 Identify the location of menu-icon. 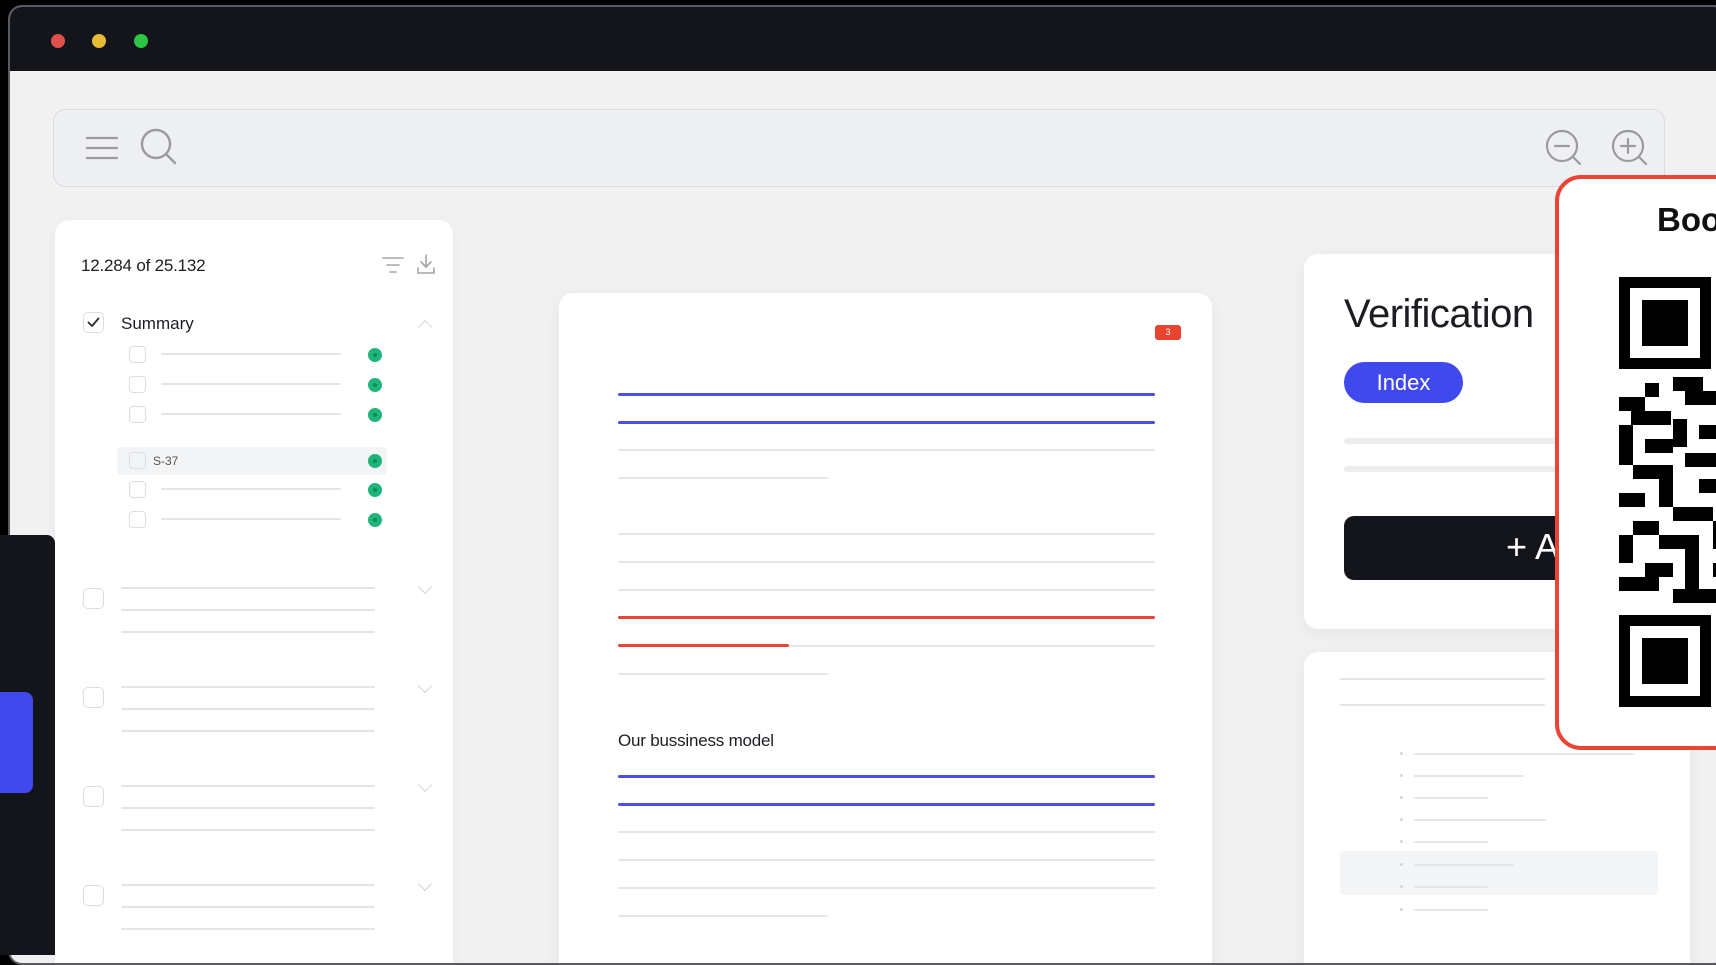
(102, 148).